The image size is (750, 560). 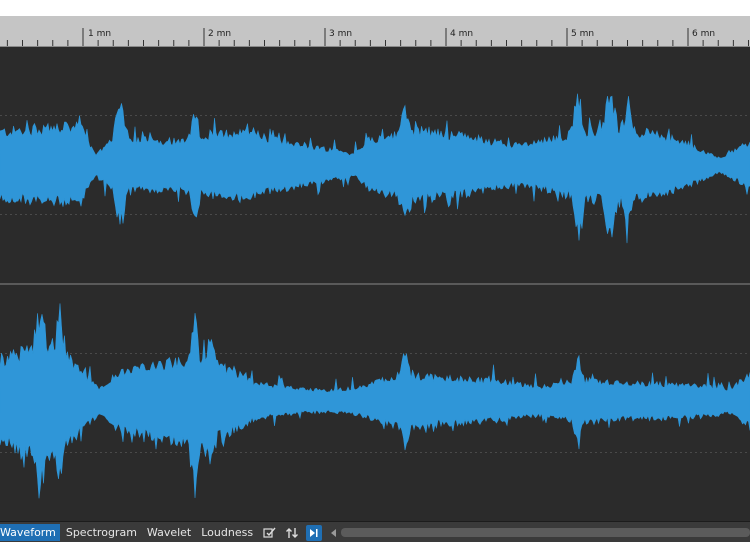 I want to click on tab-waveform: Waveform, so click(x=30, y=532).